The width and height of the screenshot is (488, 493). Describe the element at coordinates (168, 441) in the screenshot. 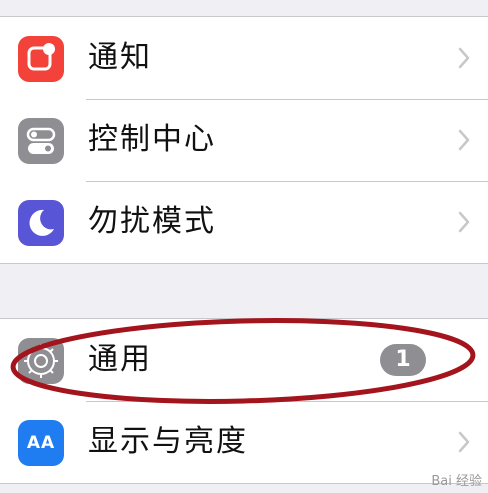

I see `settings-row-label: 显示与亮度` at that location.